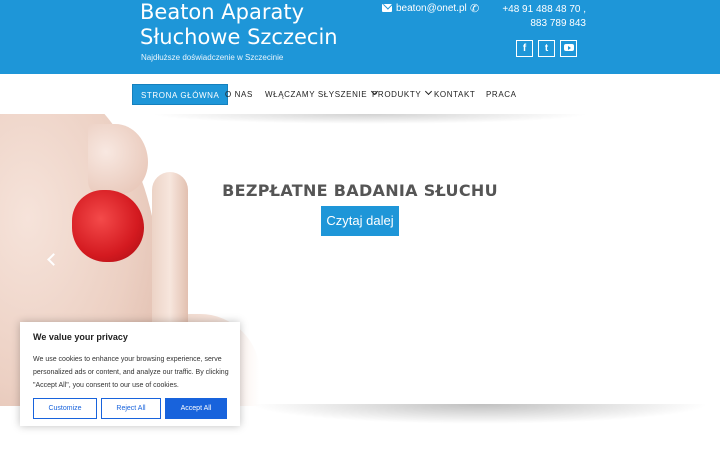 The height and width of the screenshot is (450, 720). I want to click on nav-item-label: WŁĄCZAMY SŁYSZENIE, so click(316, 94).